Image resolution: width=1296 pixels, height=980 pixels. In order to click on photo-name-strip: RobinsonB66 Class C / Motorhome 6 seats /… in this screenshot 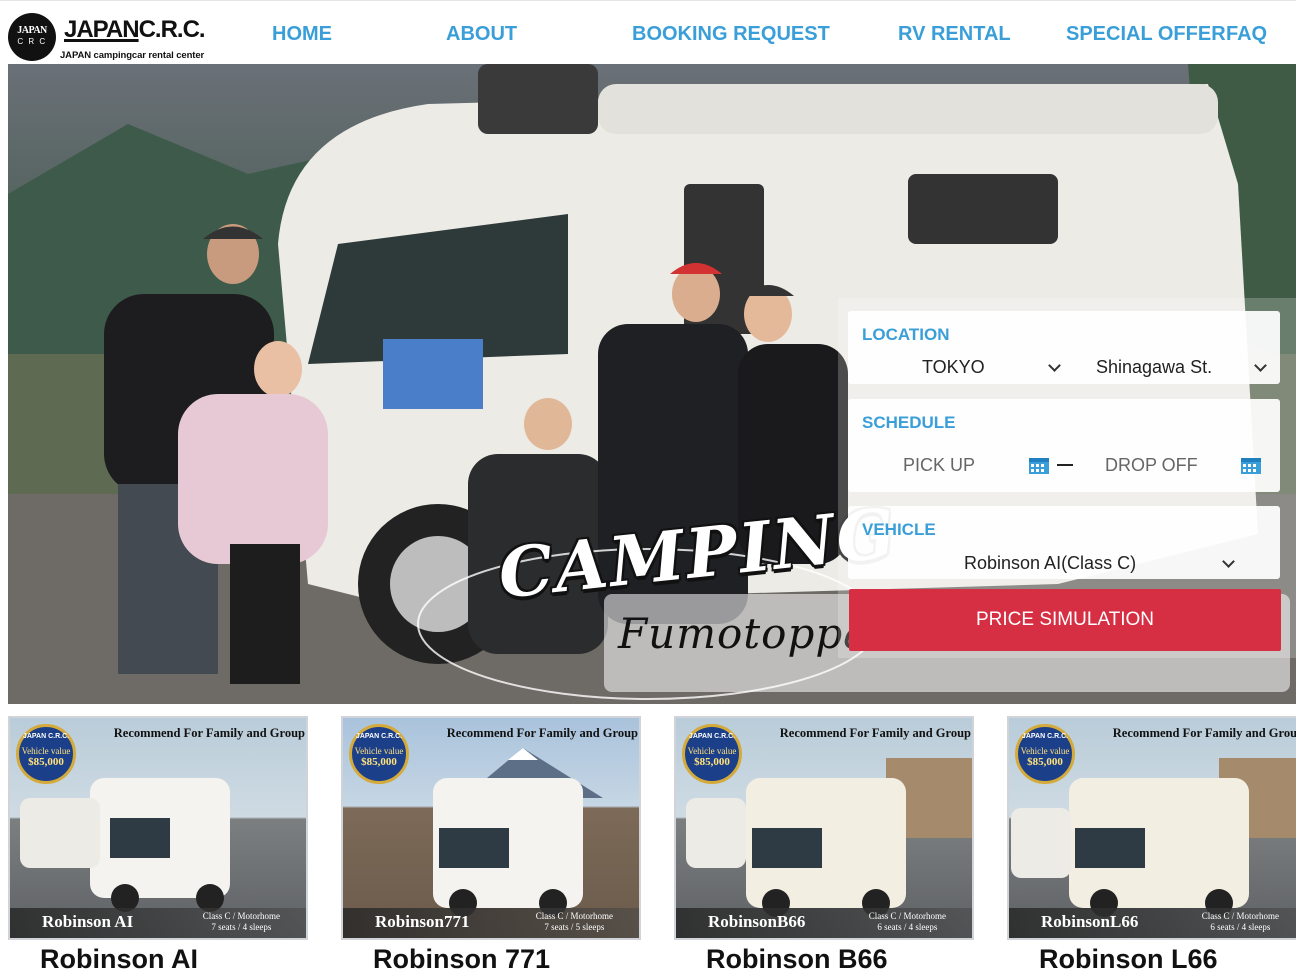, I will do `click(824, 923)`.